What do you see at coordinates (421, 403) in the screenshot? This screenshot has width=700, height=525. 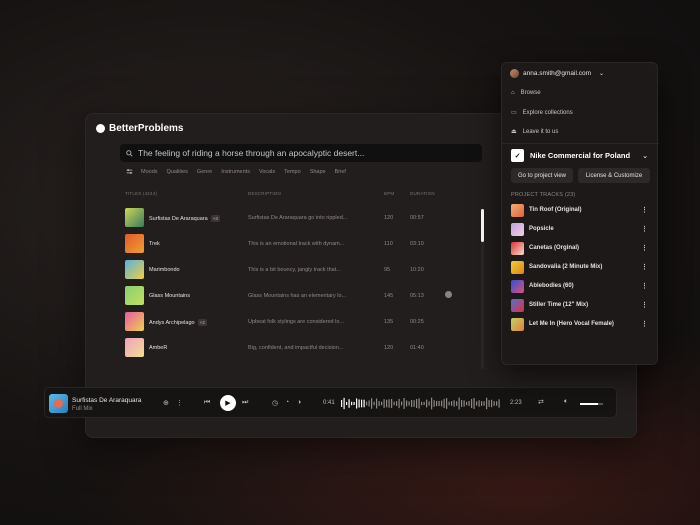 I see `waveform` at bounding box center [421, 403].